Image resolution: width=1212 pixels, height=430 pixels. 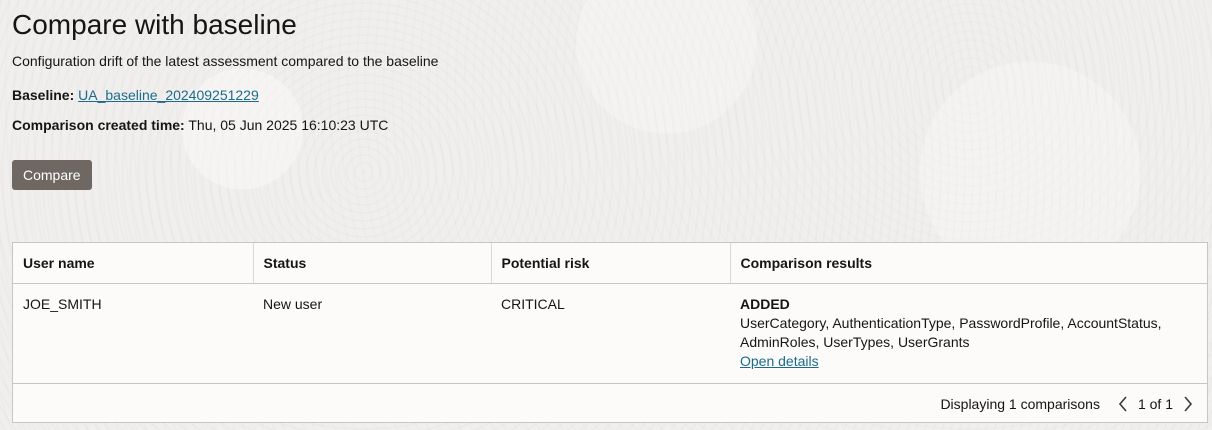 I want to click on chevron-right-icon, so click(x=1188, y=404).